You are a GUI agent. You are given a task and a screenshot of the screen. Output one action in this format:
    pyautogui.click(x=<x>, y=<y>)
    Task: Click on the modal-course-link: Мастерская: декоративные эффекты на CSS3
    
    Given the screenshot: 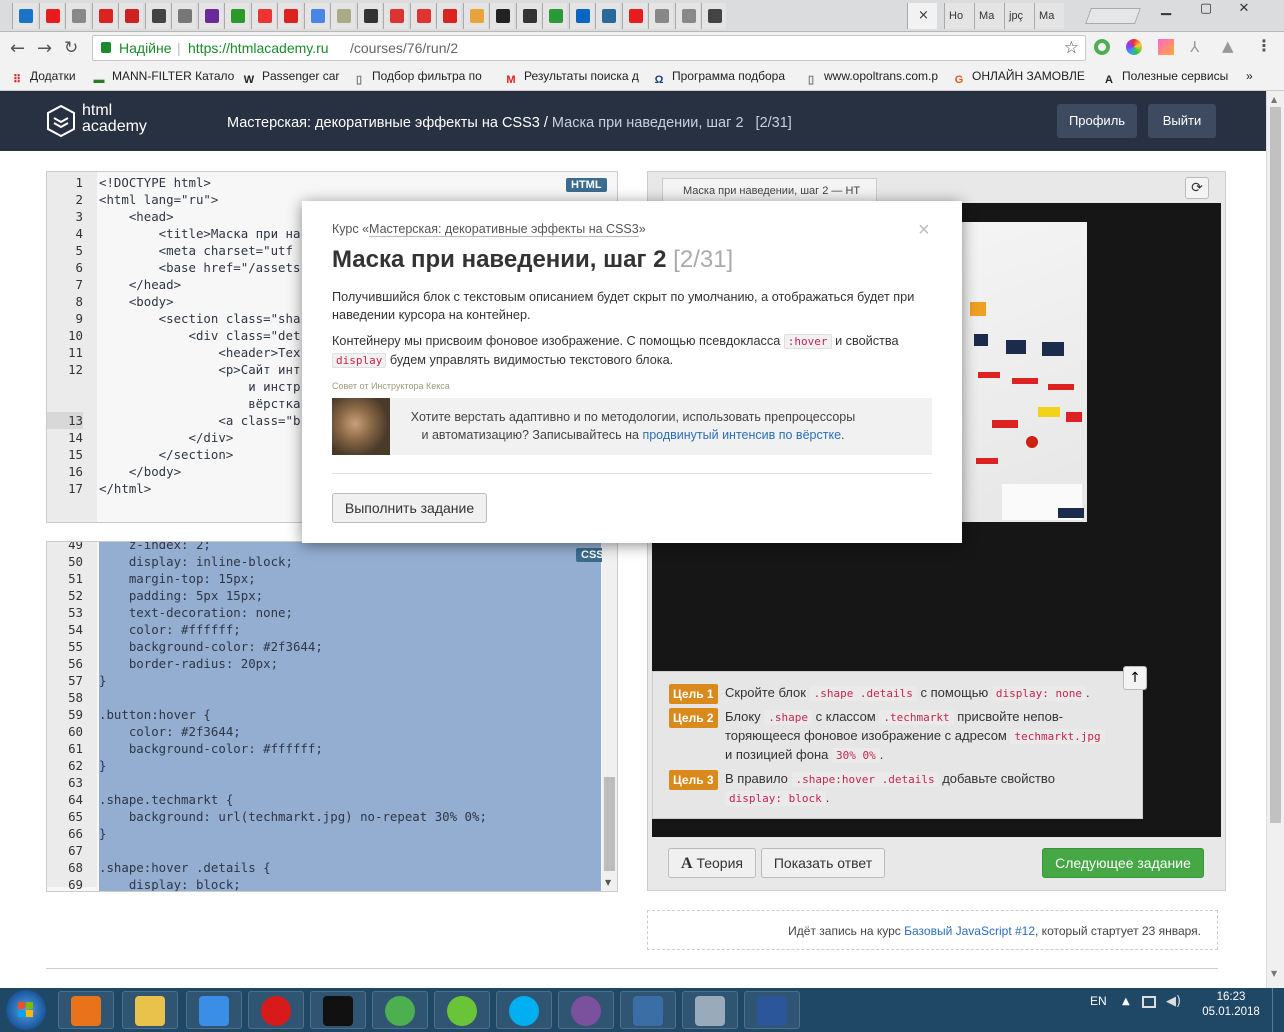 What is the action you would take?
    pyautogui.click(x=504, y=229)
    